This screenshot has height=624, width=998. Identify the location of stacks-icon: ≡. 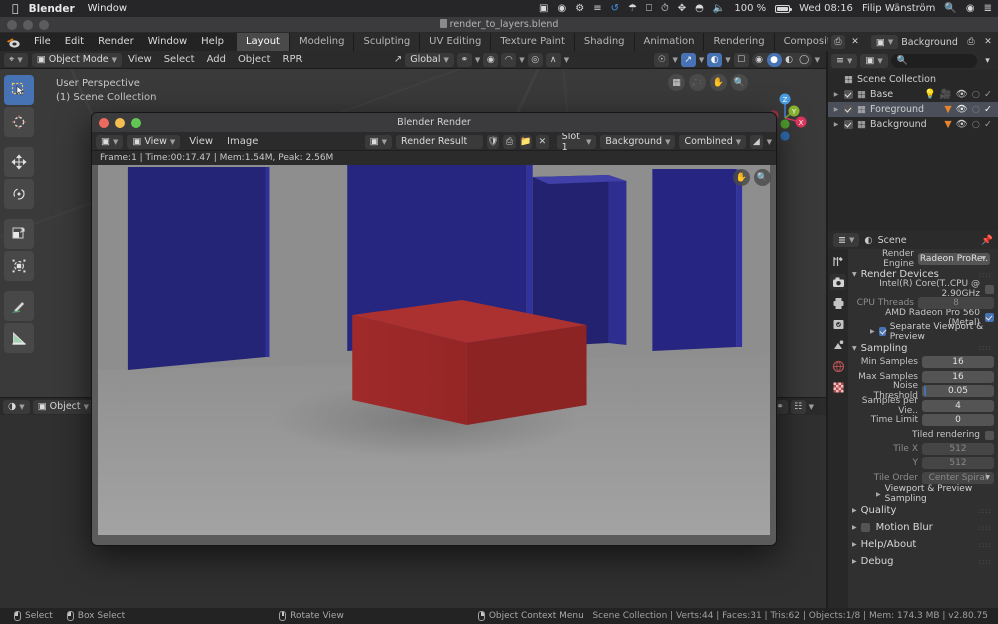
(597, 8).